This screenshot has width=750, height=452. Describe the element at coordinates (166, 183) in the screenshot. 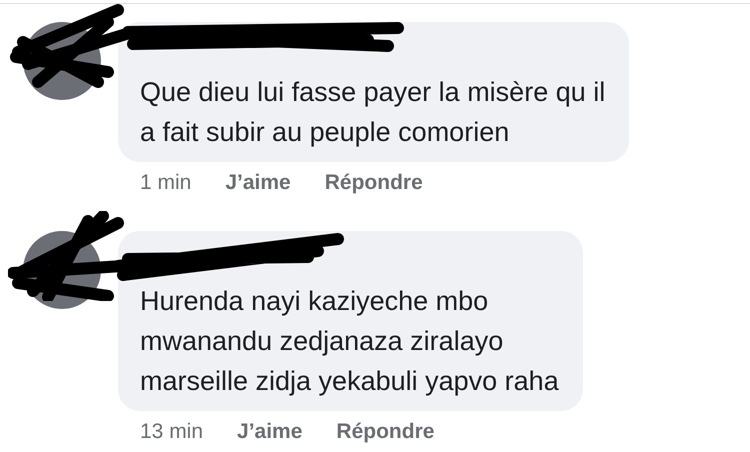

I see `comment-time: 1 min` at that location.